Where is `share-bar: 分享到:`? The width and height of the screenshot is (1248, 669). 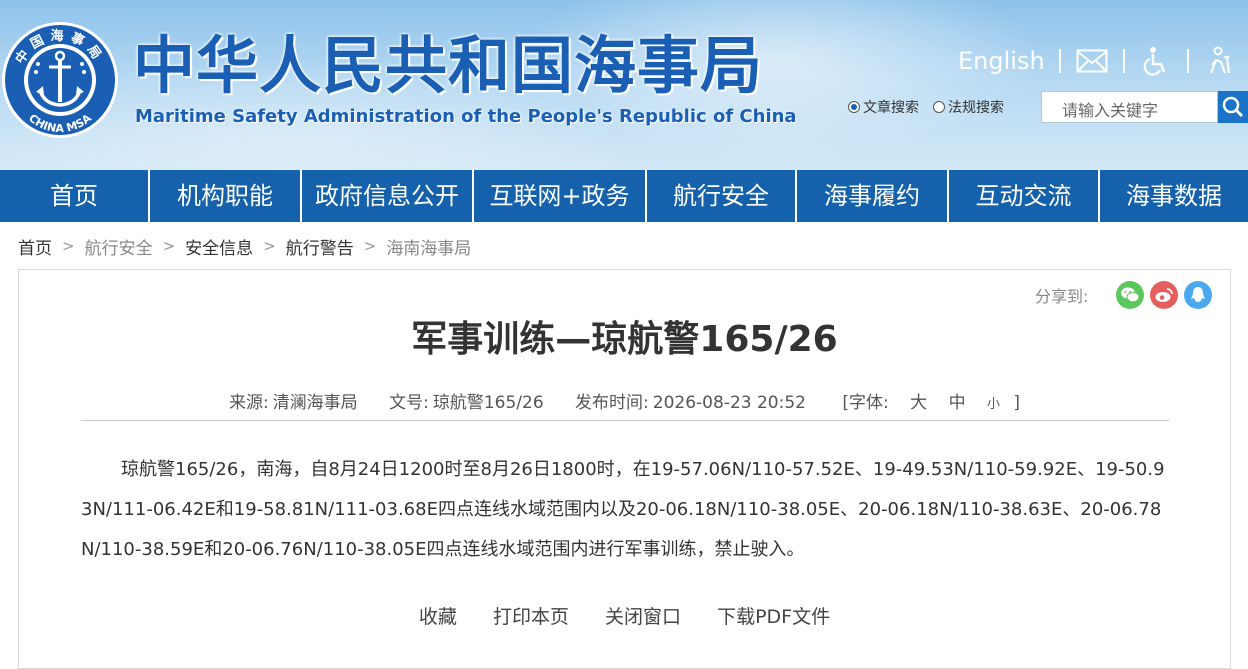
share-bar: 分享到: is located at coordinates (1124, 295).